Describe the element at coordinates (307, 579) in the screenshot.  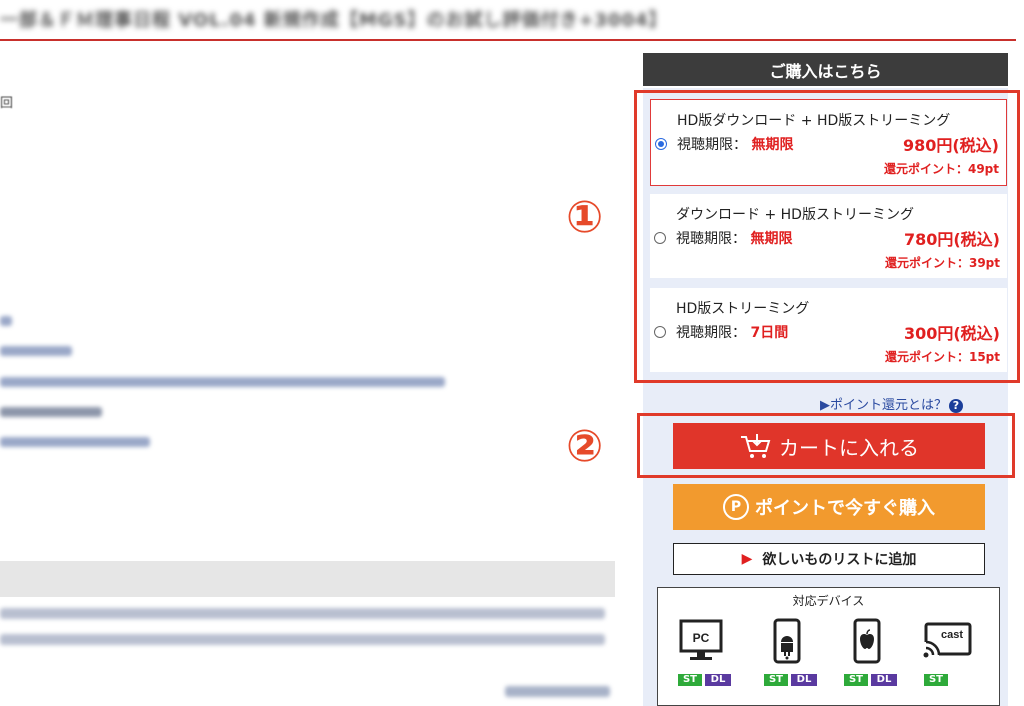
I see `section-header-bar` at that location.